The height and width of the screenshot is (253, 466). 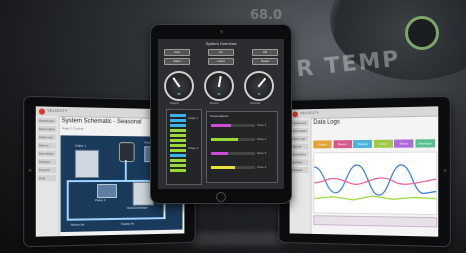 I want to click on control-button: On, so click(x=221, y=52).